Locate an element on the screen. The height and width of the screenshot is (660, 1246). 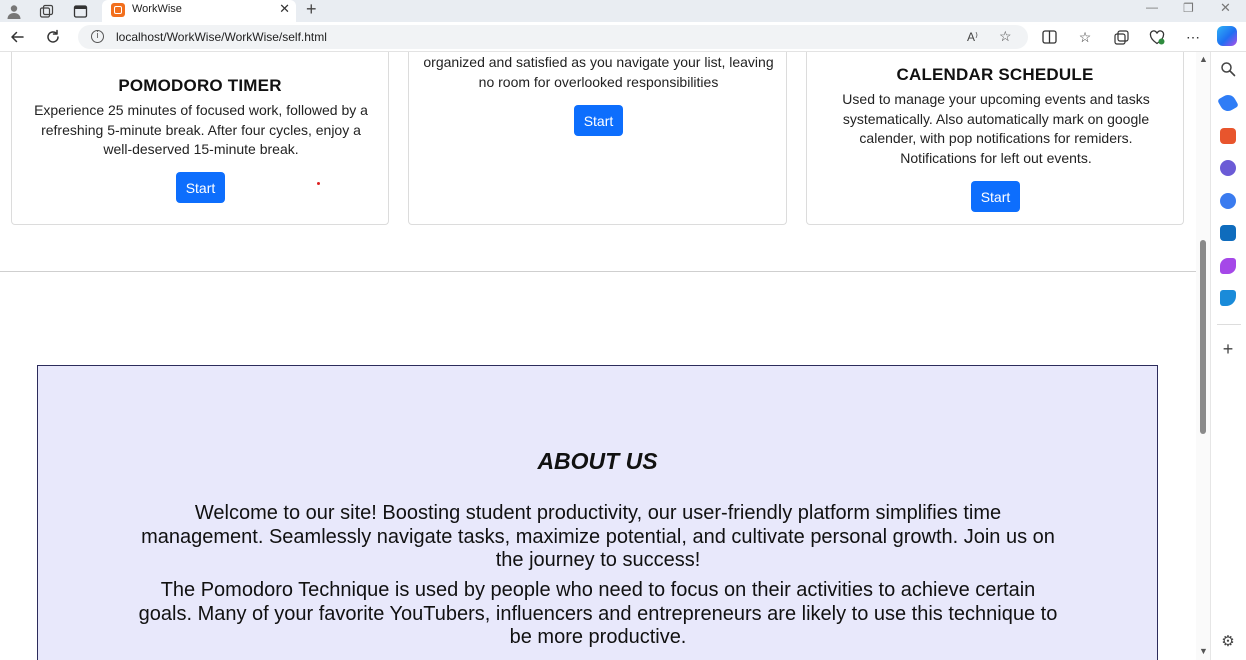
back-button is located at coordinates (17, 37).